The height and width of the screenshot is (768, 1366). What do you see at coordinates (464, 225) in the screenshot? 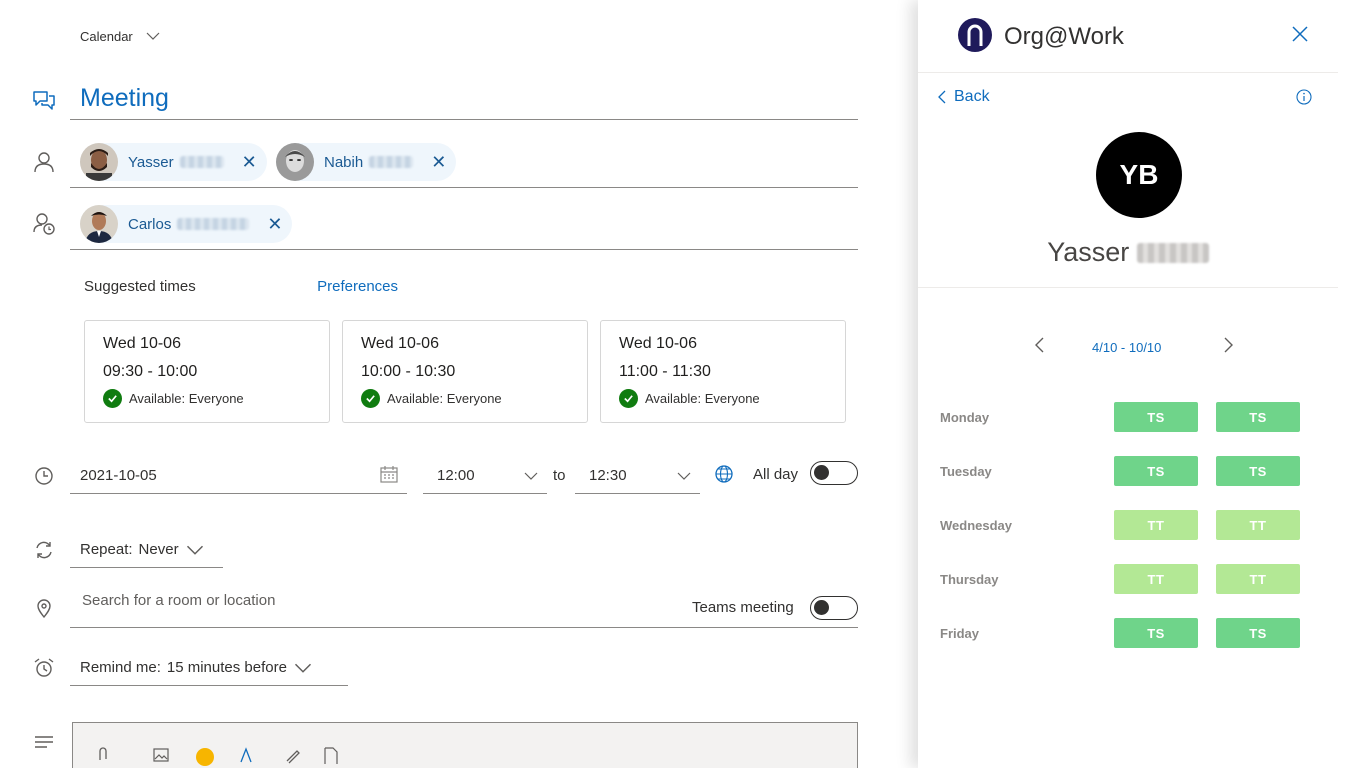
I see `optional-attendees-field: Carlos ✕` at bounding box center [464, 225].